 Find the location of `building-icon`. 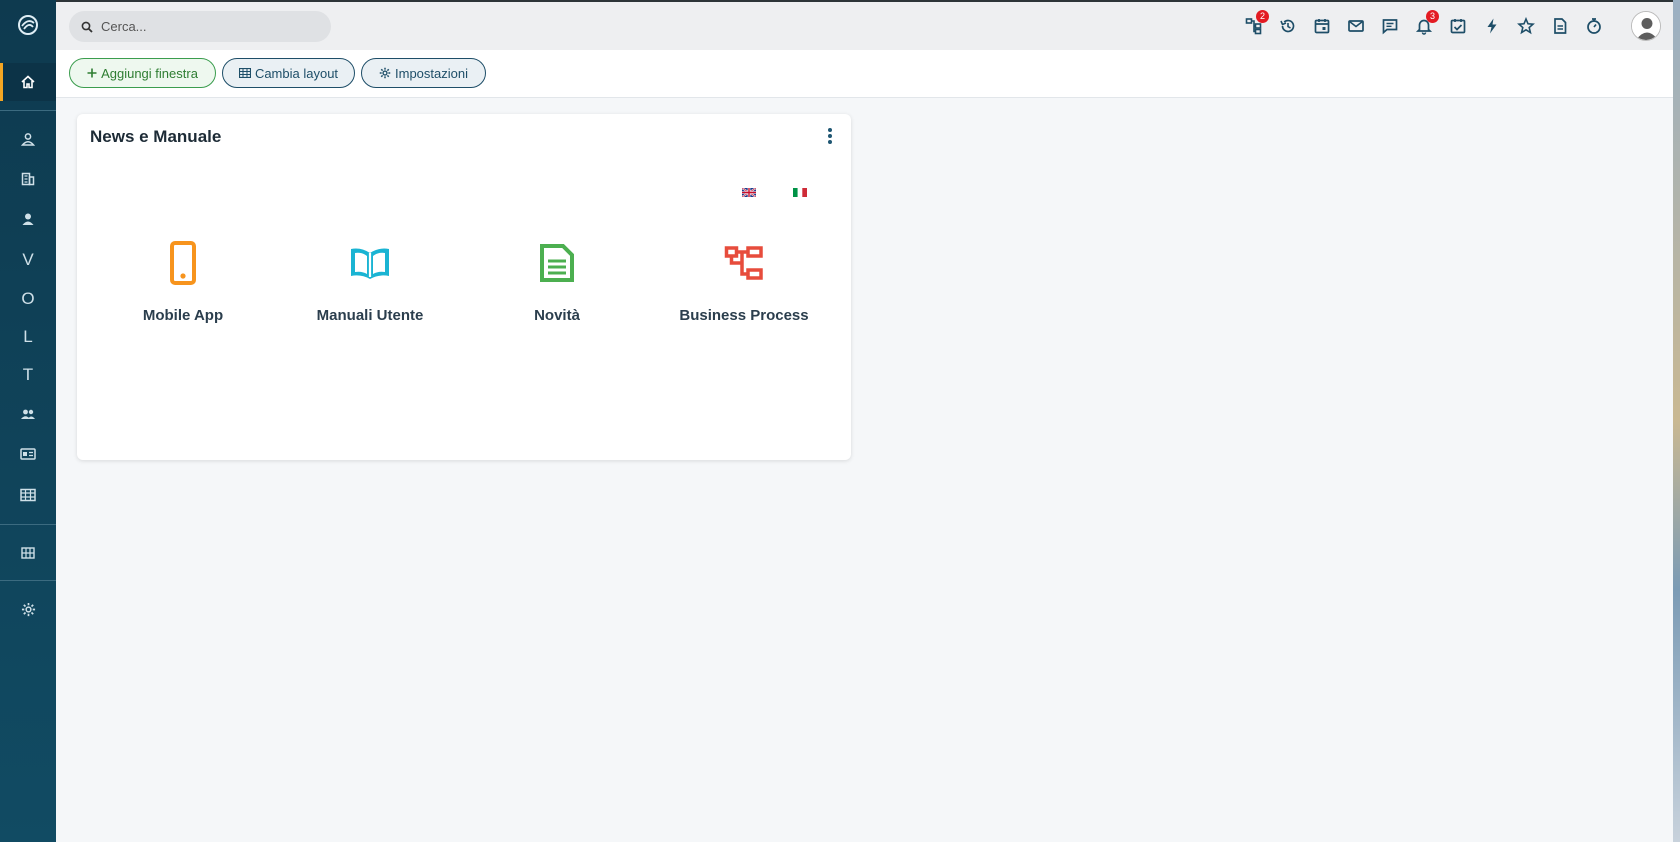

building-icon is located at coordinates (28, 179).